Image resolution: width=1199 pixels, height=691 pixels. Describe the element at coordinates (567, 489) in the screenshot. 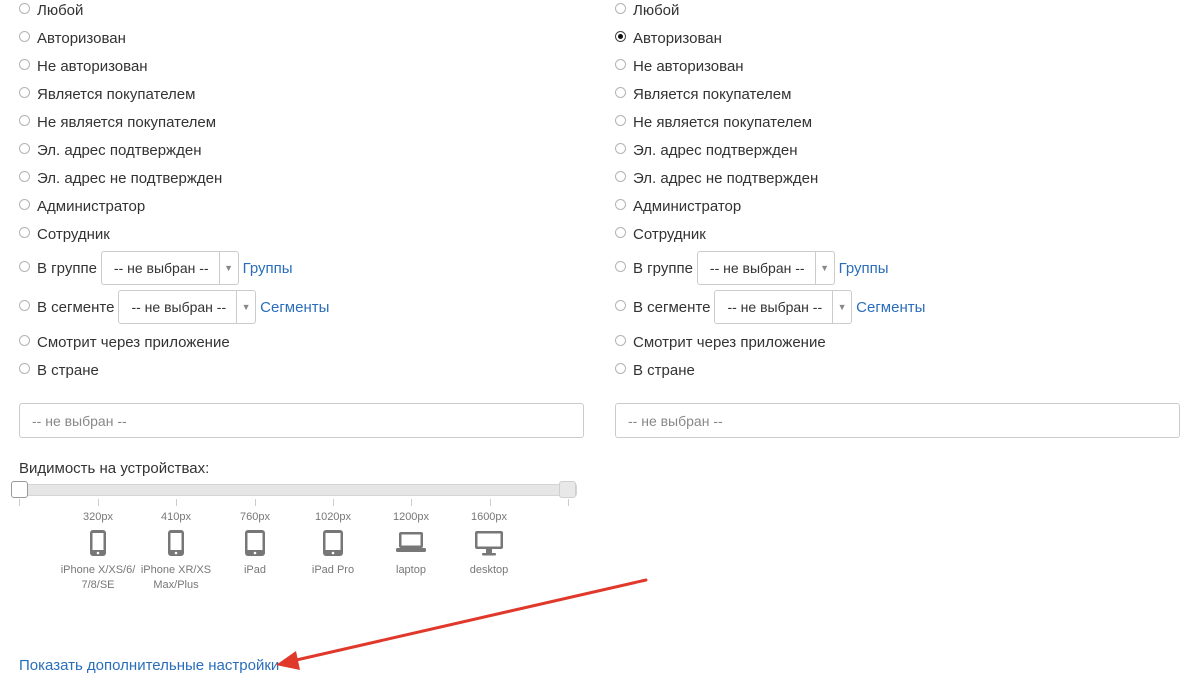

I see `slider-handle-max` at that location.